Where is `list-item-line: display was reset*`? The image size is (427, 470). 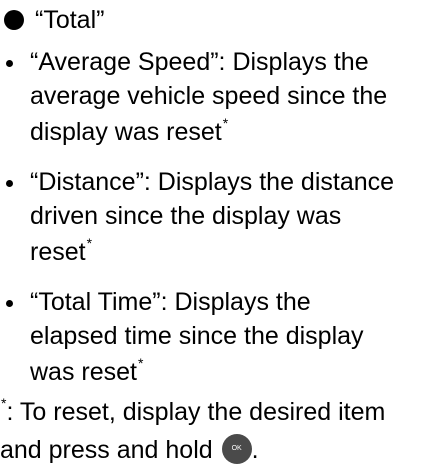
list-item-line: display was reset* is located at coordinates (129, 130).